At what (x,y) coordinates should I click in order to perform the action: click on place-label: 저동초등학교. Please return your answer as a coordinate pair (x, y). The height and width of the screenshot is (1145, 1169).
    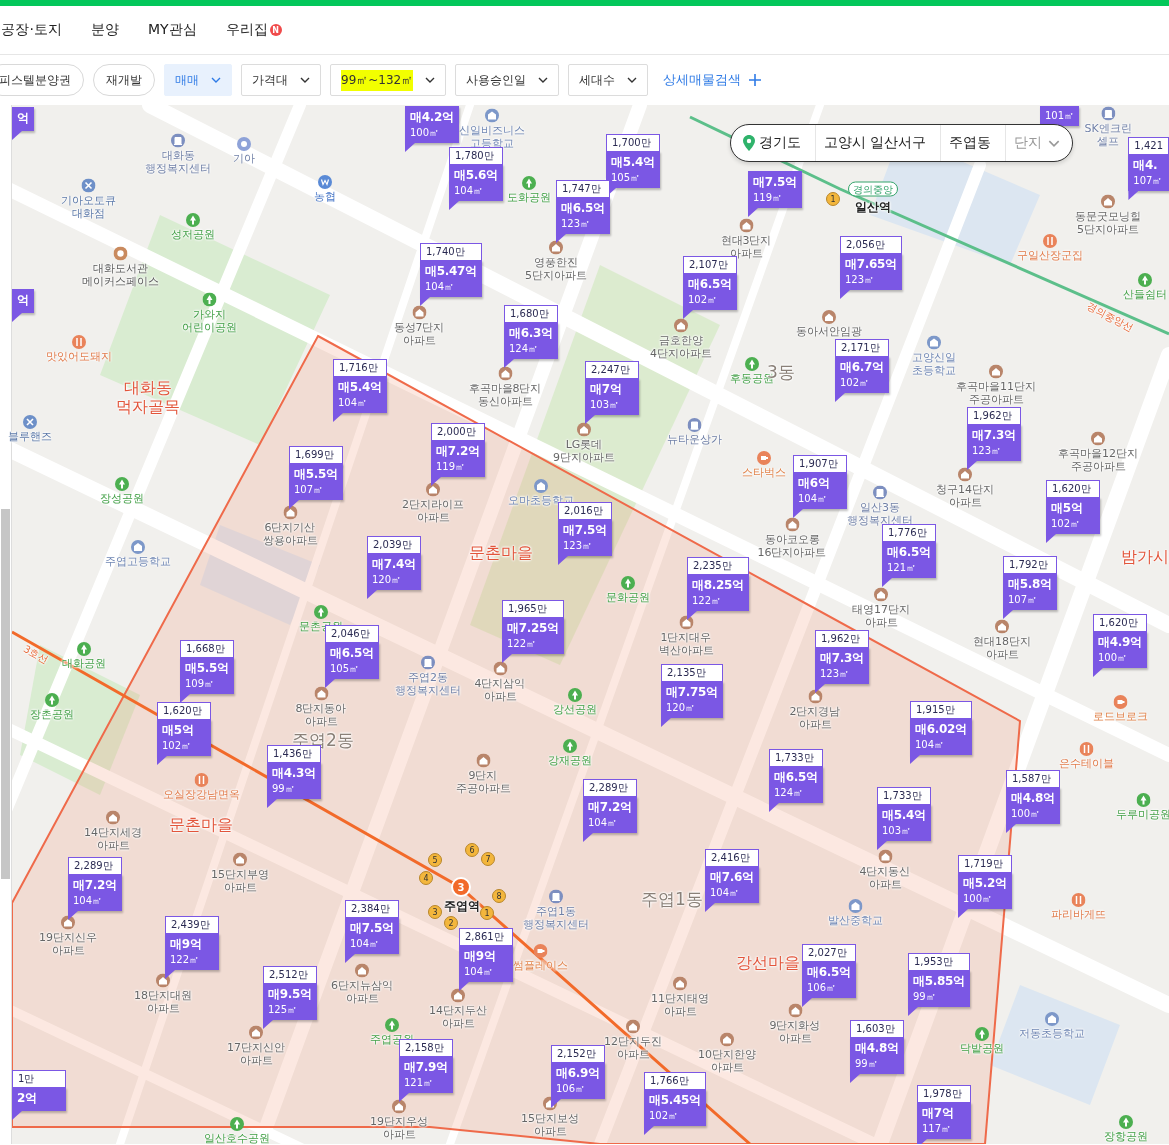
    Looking at the image, I should click on (1052, 1033).